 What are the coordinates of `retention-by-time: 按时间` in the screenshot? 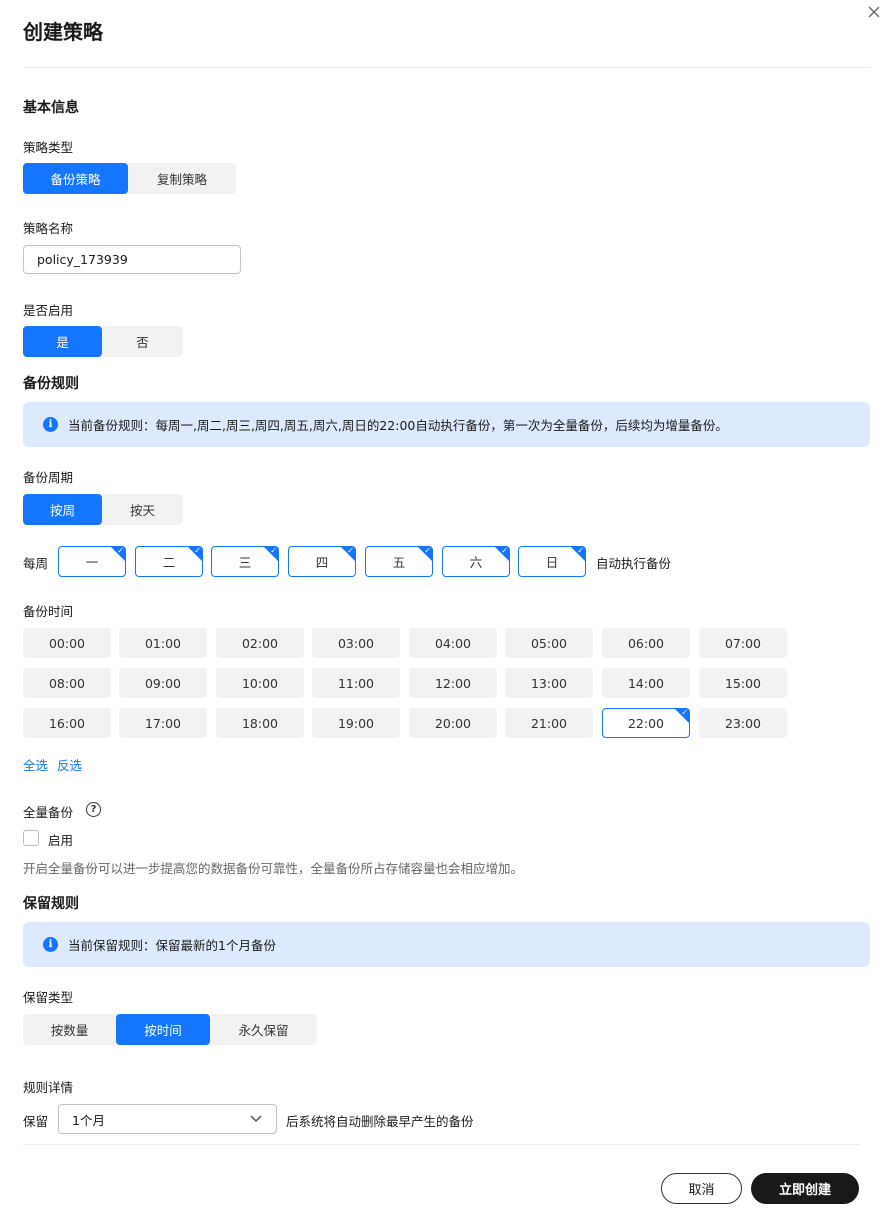 It's located at (163, 1029).